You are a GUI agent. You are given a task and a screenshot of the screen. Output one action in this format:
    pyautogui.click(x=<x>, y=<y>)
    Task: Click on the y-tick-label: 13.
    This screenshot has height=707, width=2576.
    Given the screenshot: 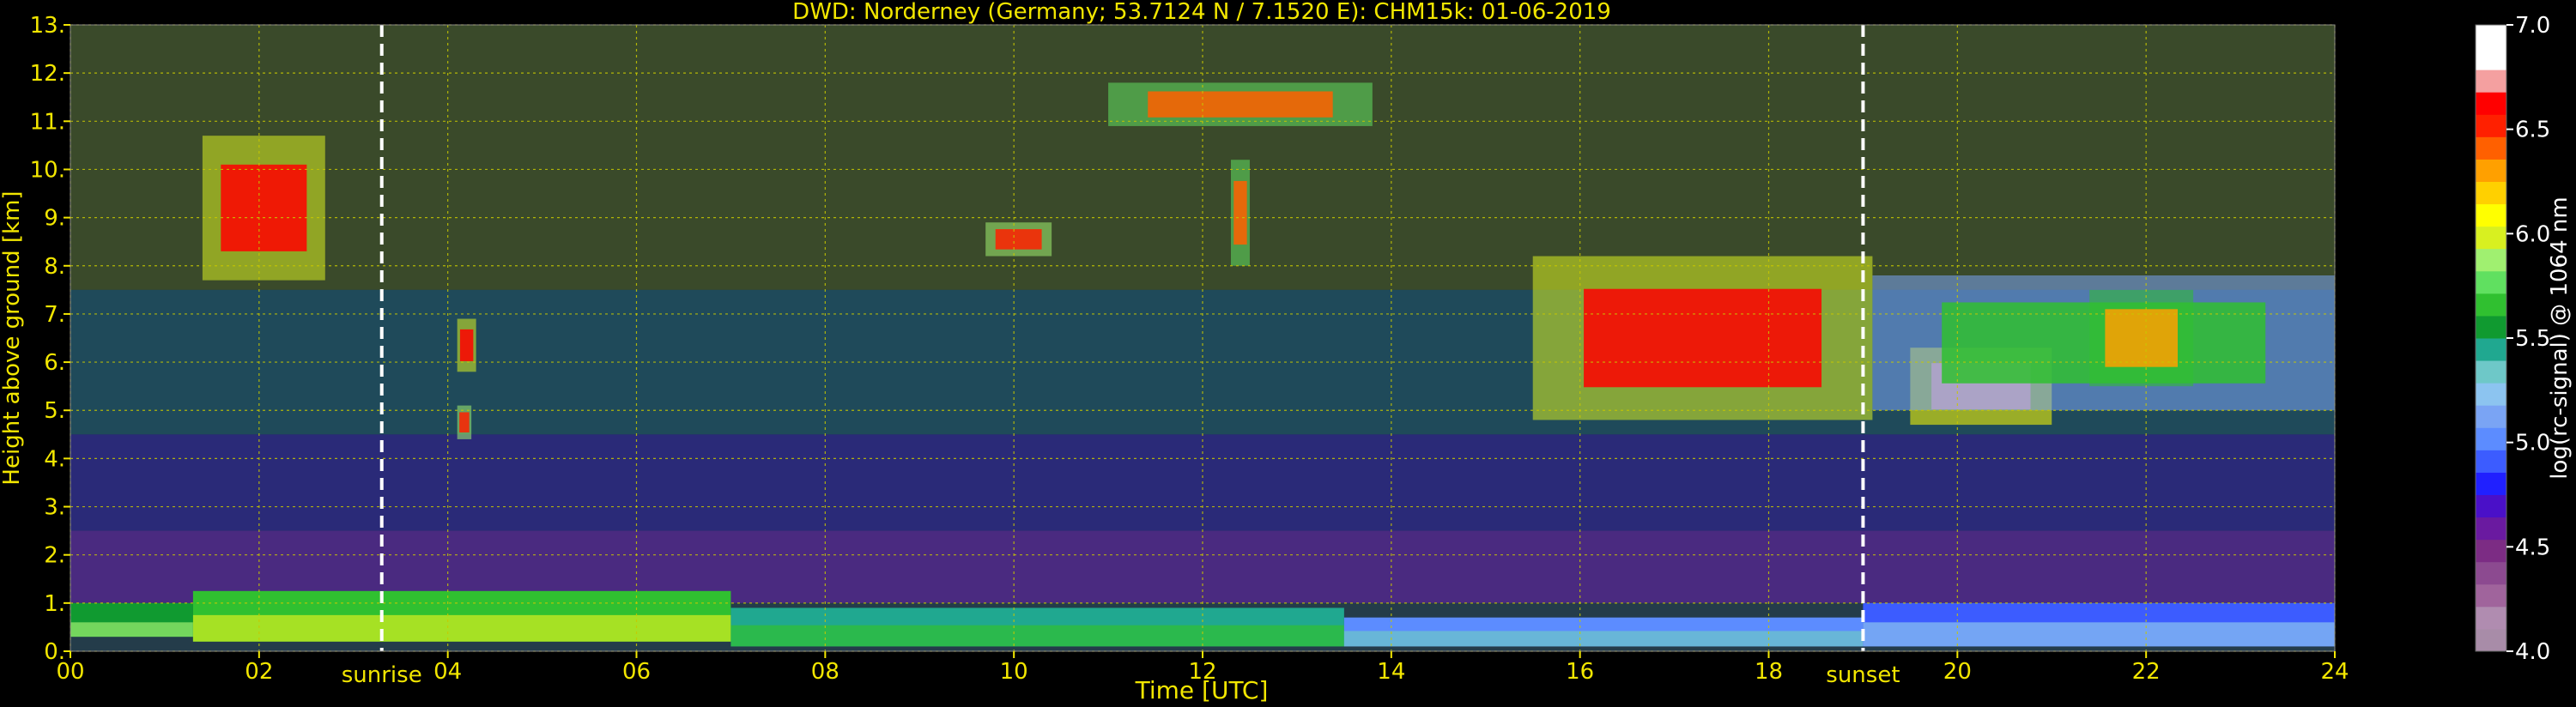 What is the action you would take?
    pyautogui.click(x=47, y=26)
    